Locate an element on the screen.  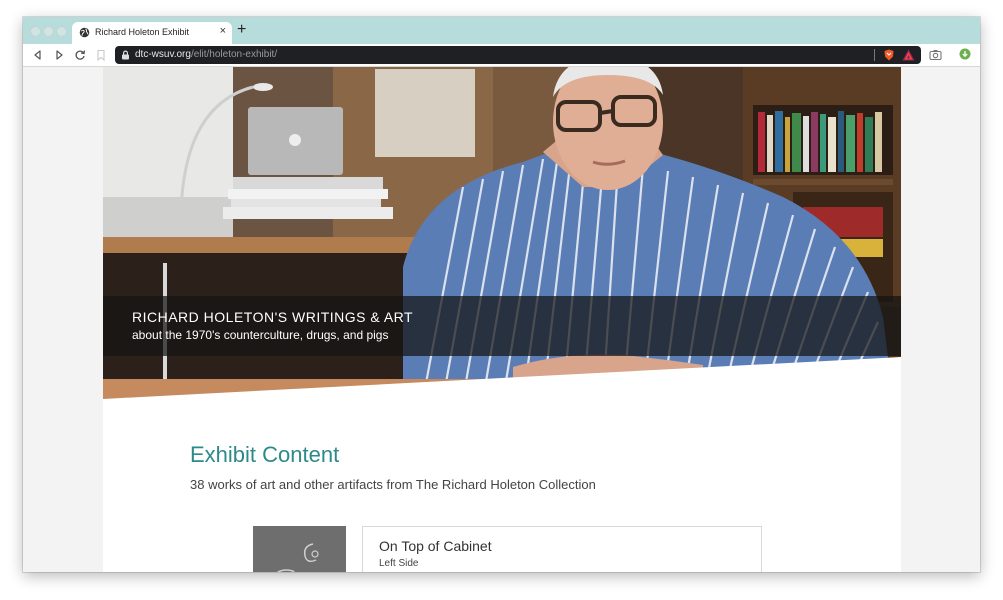
browser-toolbar: dtc-wsuv.org/elit/holeton-exhibit/ is located at coordinates (501, 55).